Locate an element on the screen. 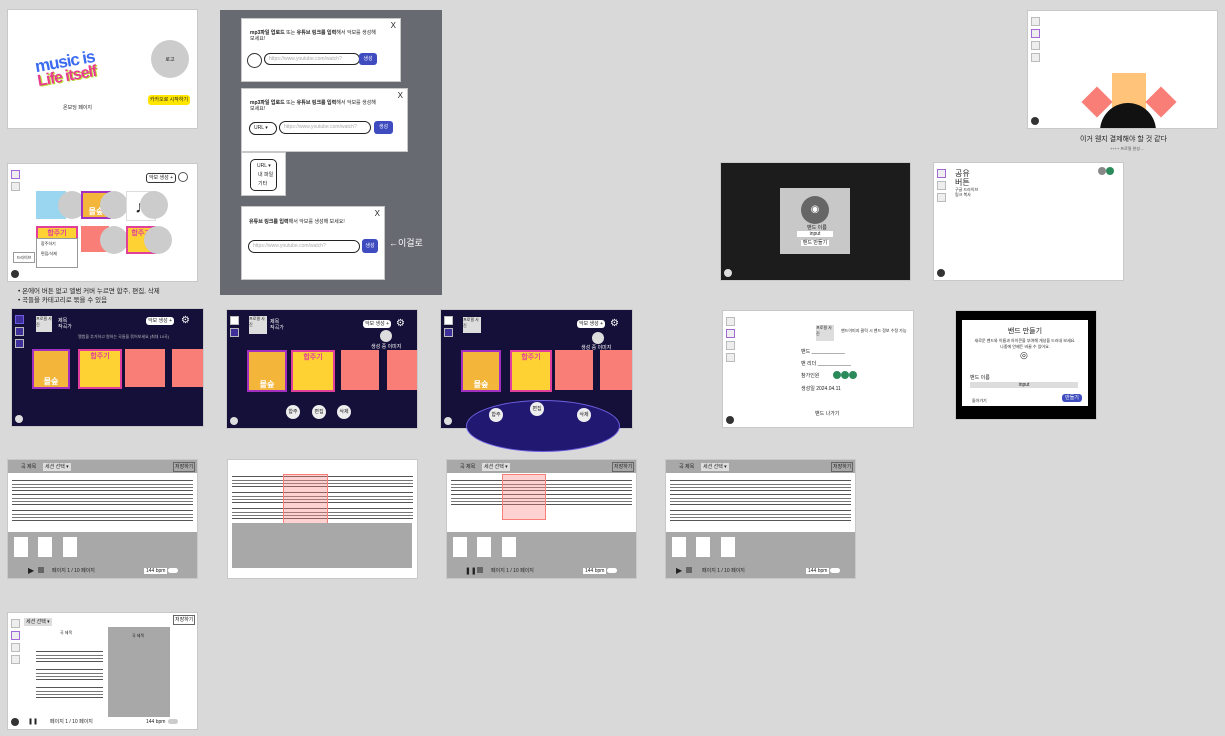 This screenshot has height=736, width=1225. camera-icon: ◉ is located at coordinates (815, 210).